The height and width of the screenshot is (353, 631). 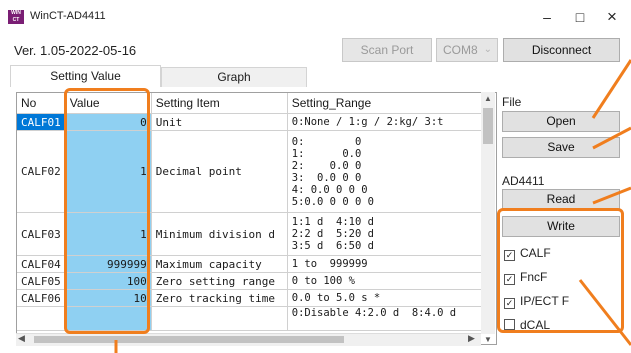 I want to click on write-callout-arrow, so click(x=604, y=312).